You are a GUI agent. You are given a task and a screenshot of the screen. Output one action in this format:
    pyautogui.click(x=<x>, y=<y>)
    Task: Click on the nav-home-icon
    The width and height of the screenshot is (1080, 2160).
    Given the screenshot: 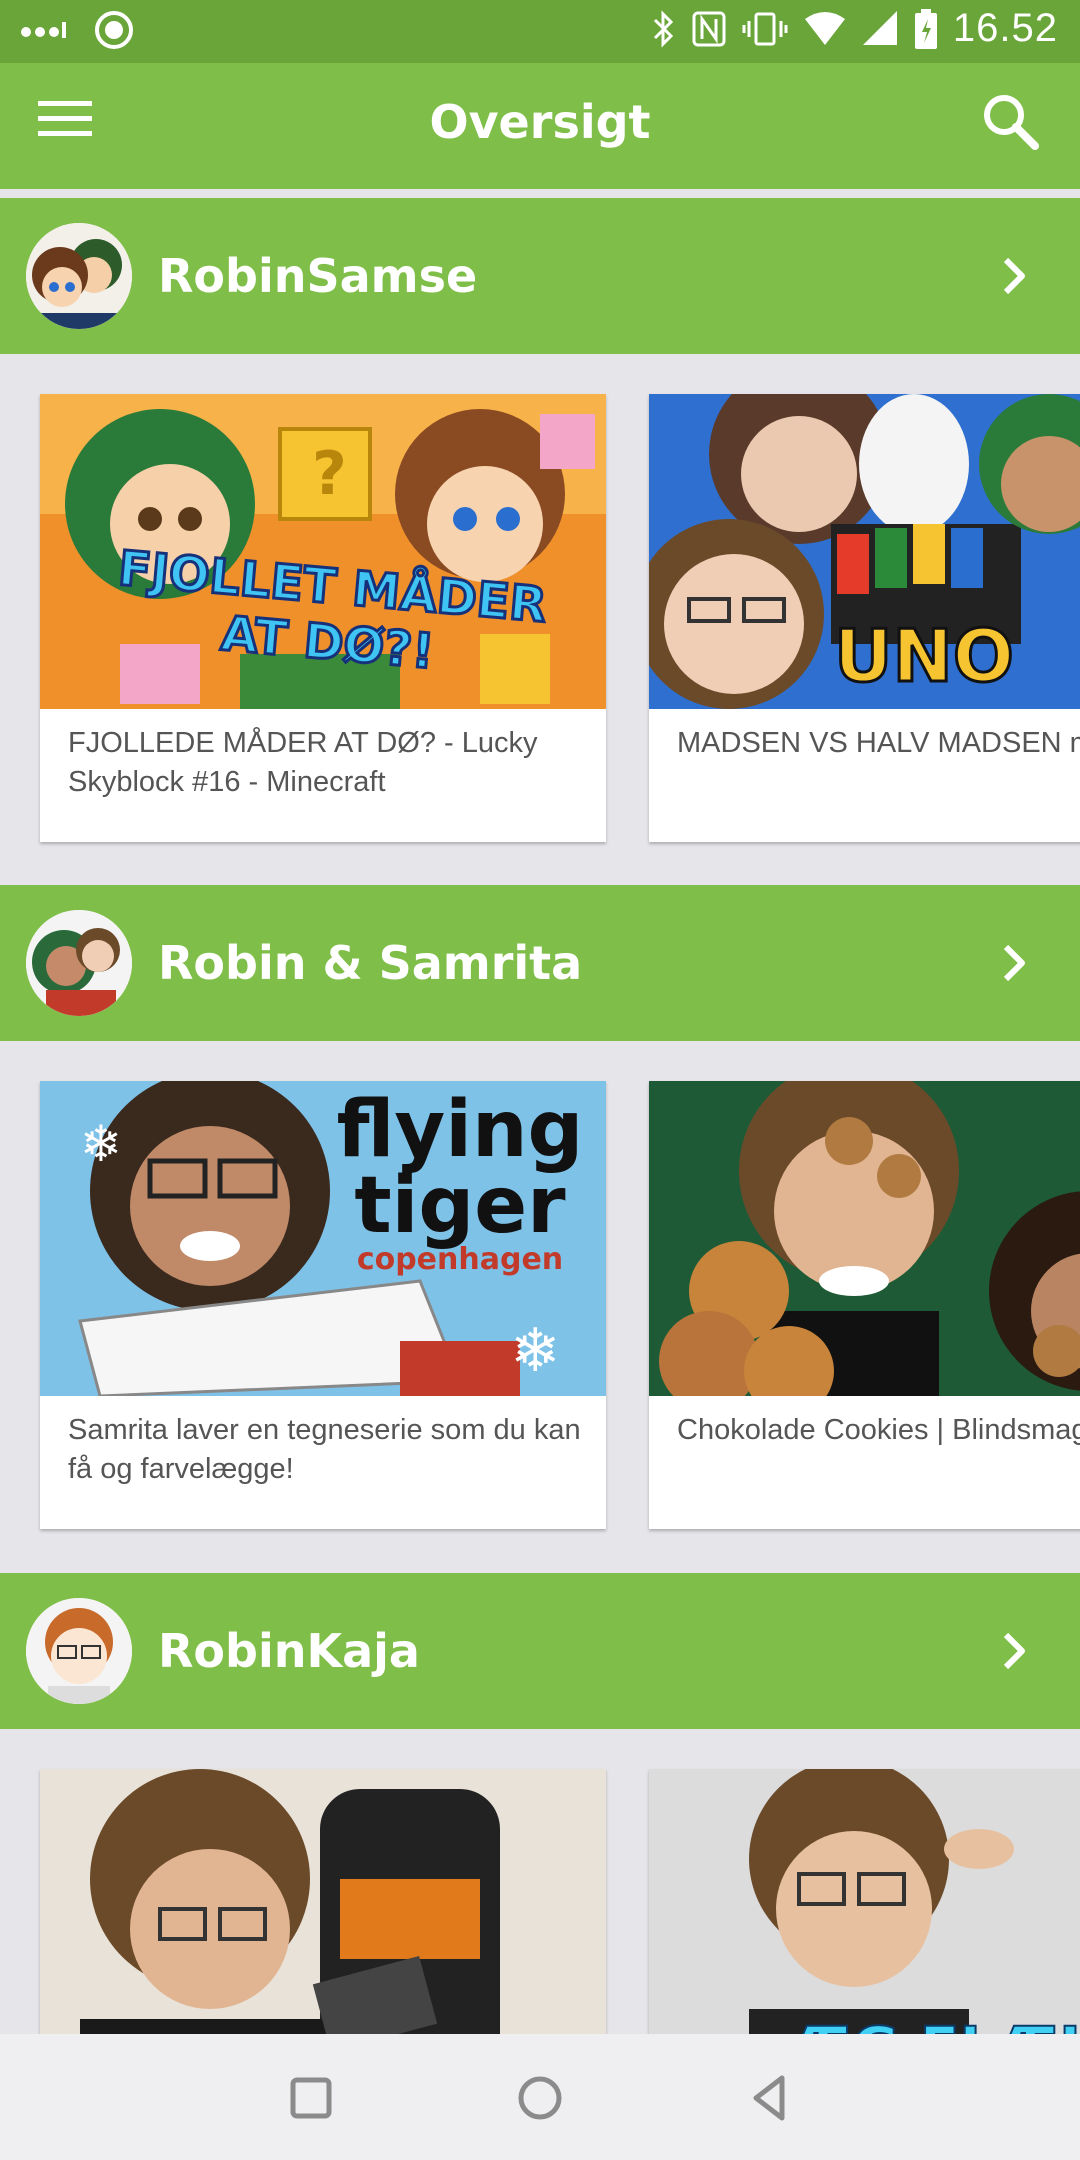 What is the action you would take?
    pyautogui.click(x=540, y=2098)
    